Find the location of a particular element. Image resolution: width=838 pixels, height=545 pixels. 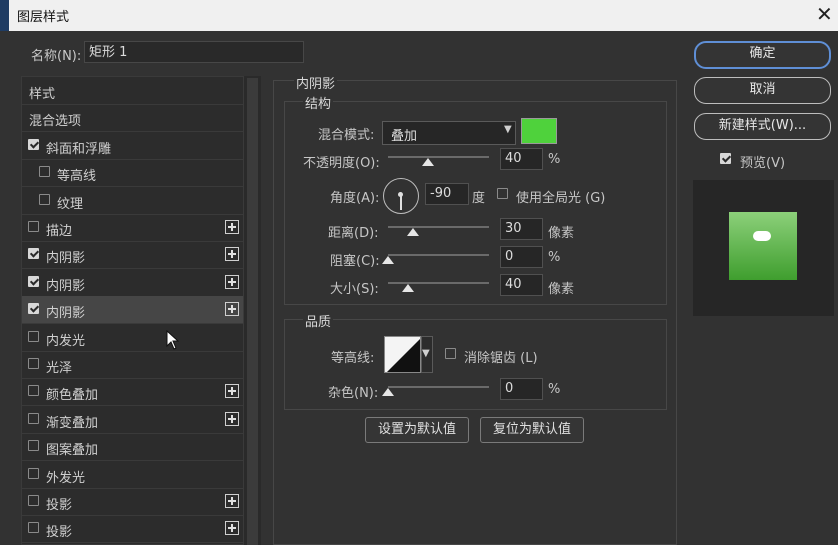

title-bar is located at coordinates (419, 15).